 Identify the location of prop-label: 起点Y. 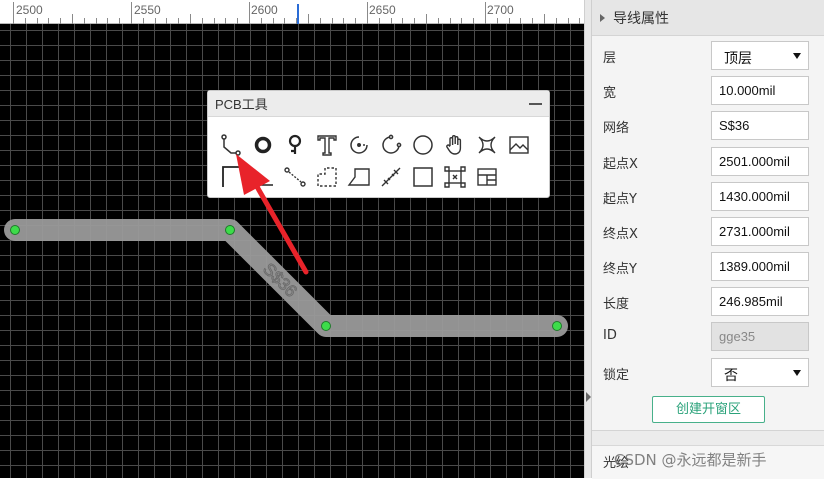
(620, 199).